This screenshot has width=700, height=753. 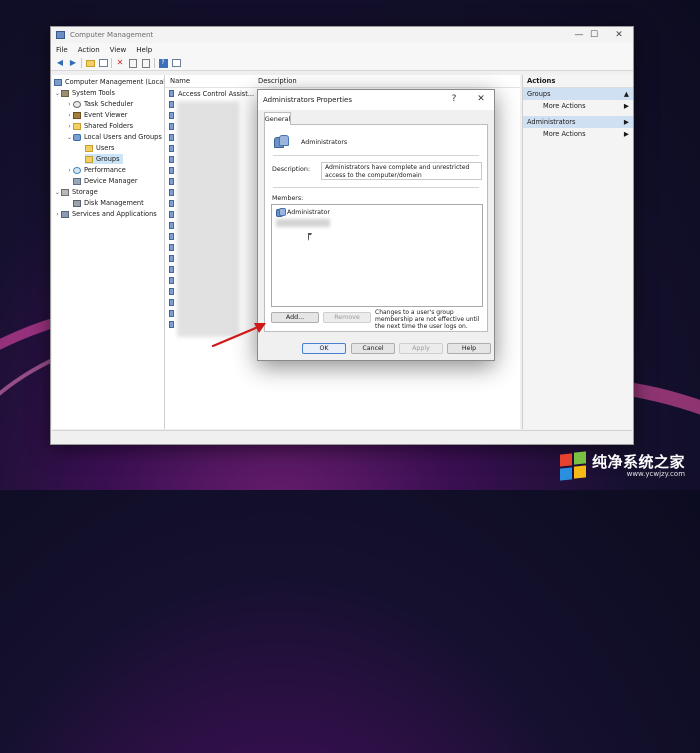 What do you see at coordinates (639, 461) in the screenshot?
I see `watermark-title: 纯净系统之家` at bounding box center [639, 461].